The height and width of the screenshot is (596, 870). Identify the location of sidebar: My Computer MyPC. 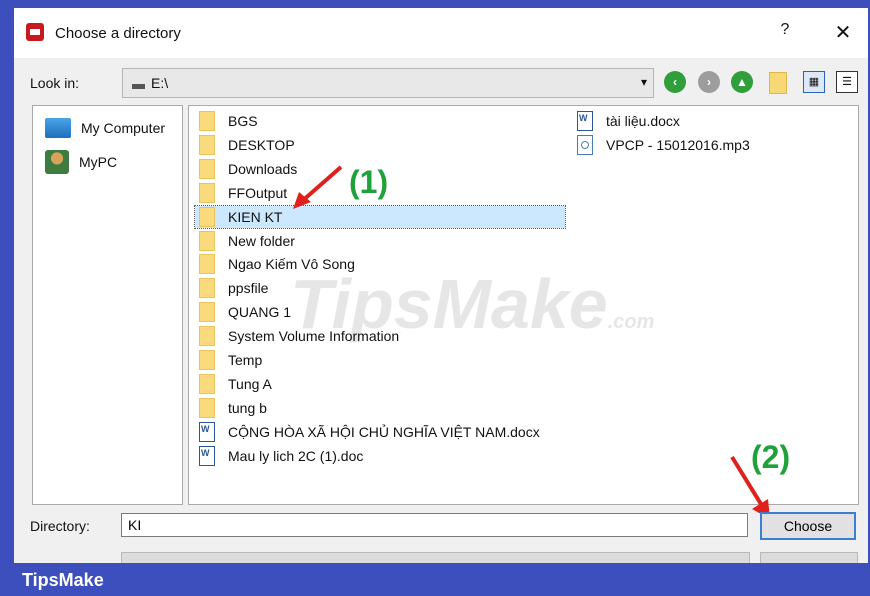
(107, 305).